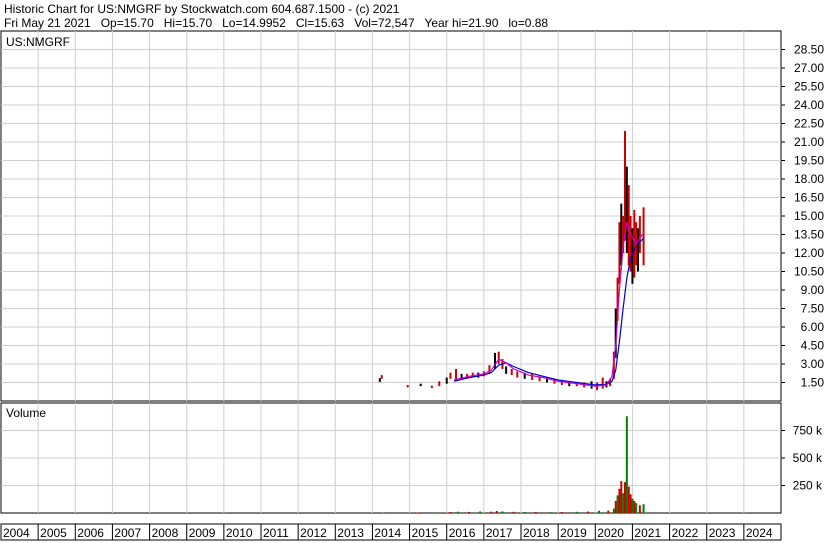 Image resolution: width=830 pixels, height=543 pixels. What do you see at coordinates (53, 533) in the screenshot?
I see `year-label: 2005` at bounding box center [53, 533].